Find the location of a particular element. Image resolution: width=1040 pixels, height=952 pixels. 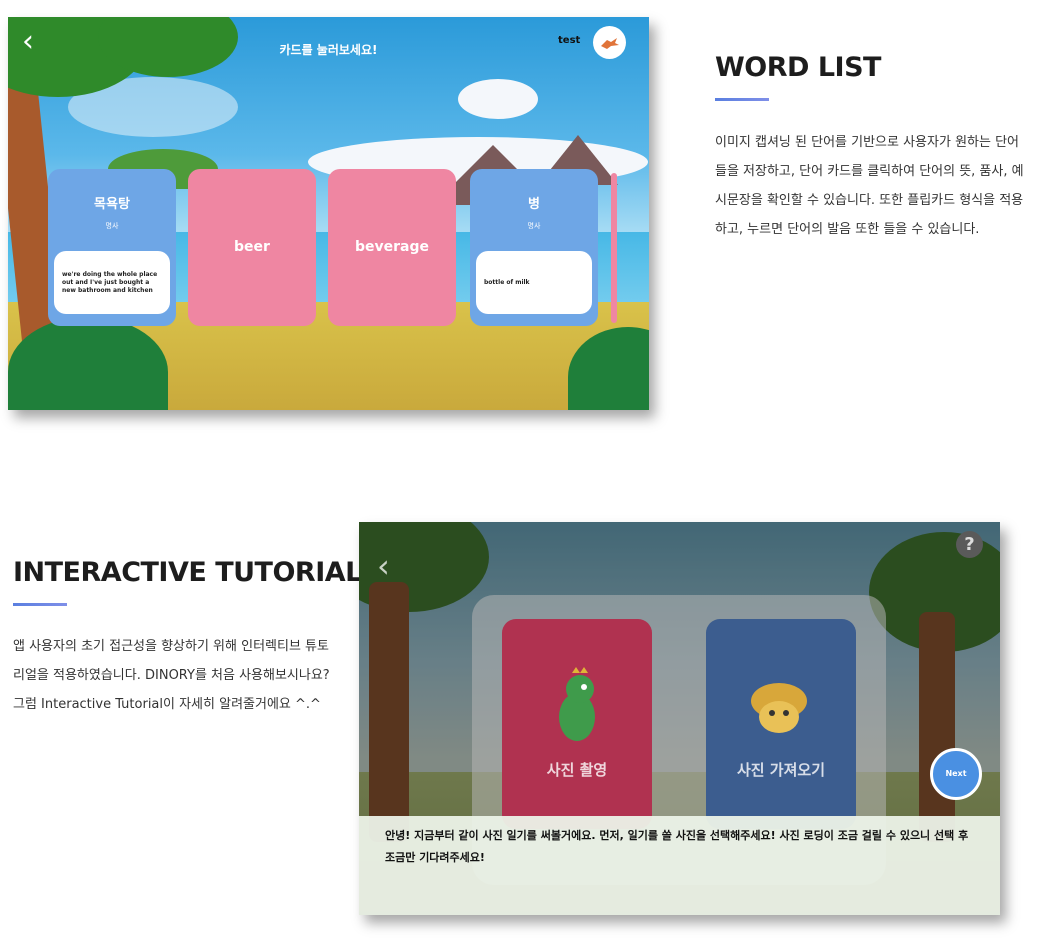

take-photo-button: 사진 촬영 is located at coordinates (577, 724).